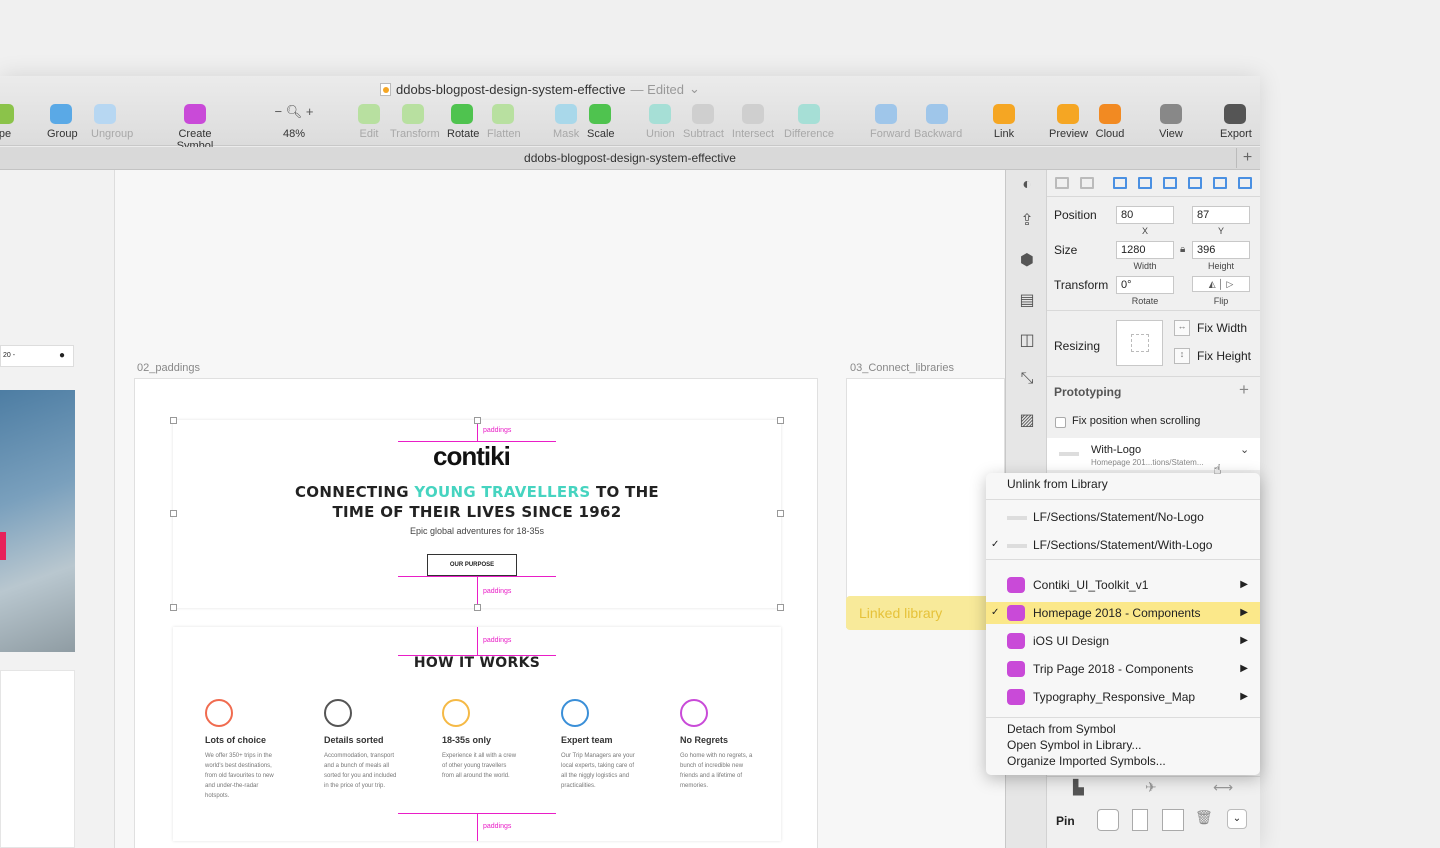 This screenshot has height=848, width=1440. Describe the element at coordinates (1123, 641) in the screenshot. I see `library-menu-item: iOS UI Design ▶` at that location.